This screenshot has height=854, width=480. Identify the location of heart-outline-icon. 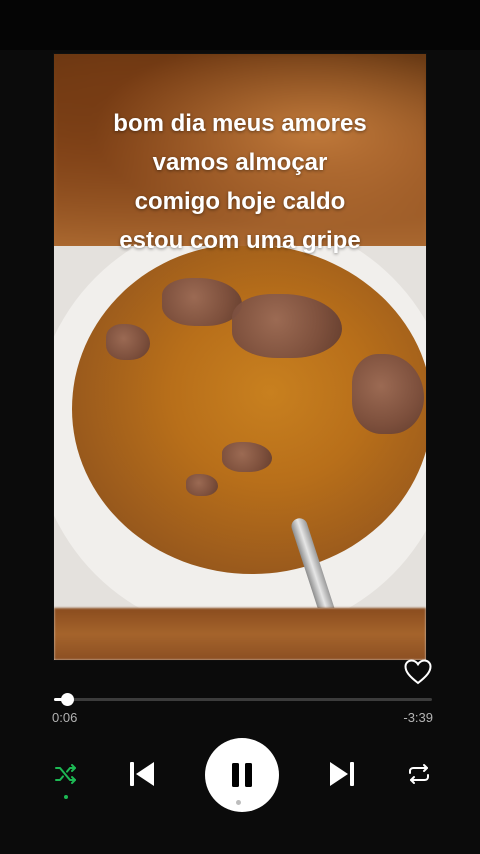
(418, 672).